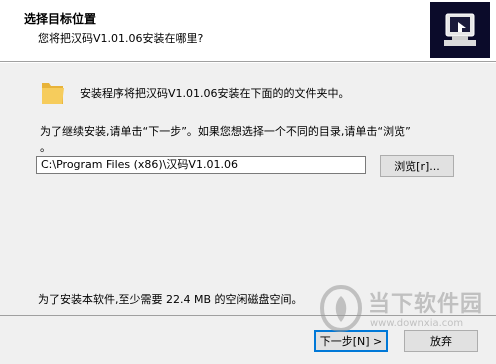 The image size is (496, 364). I want to click on installer-computer-icon, so click(460, 30).